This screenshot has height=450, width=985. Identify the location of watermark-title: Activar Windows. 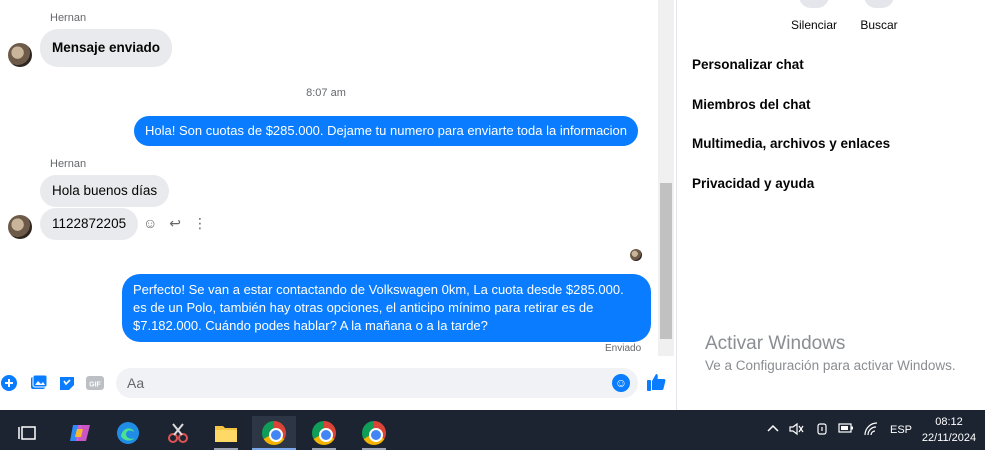
(775, 343).